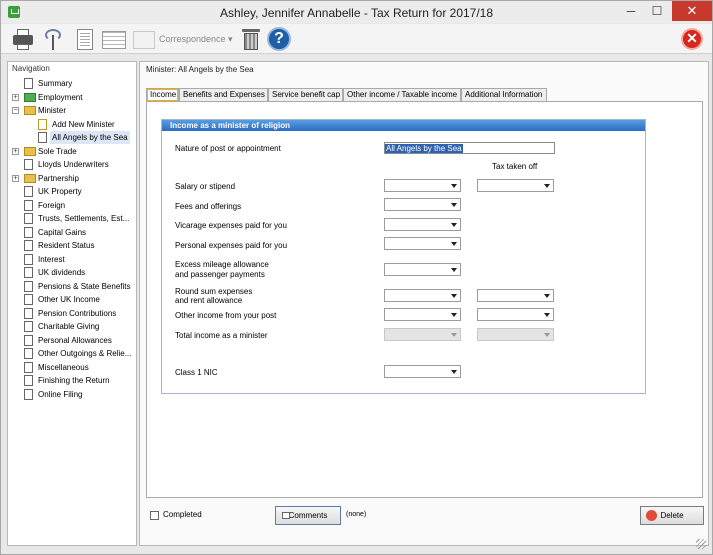 The height and width of the screenshot is (555, 713). What do you see at coordinates (226, 315) in the screenshot?
I see `other-income-label: Other income from your post` at bounding box center [226, 315].